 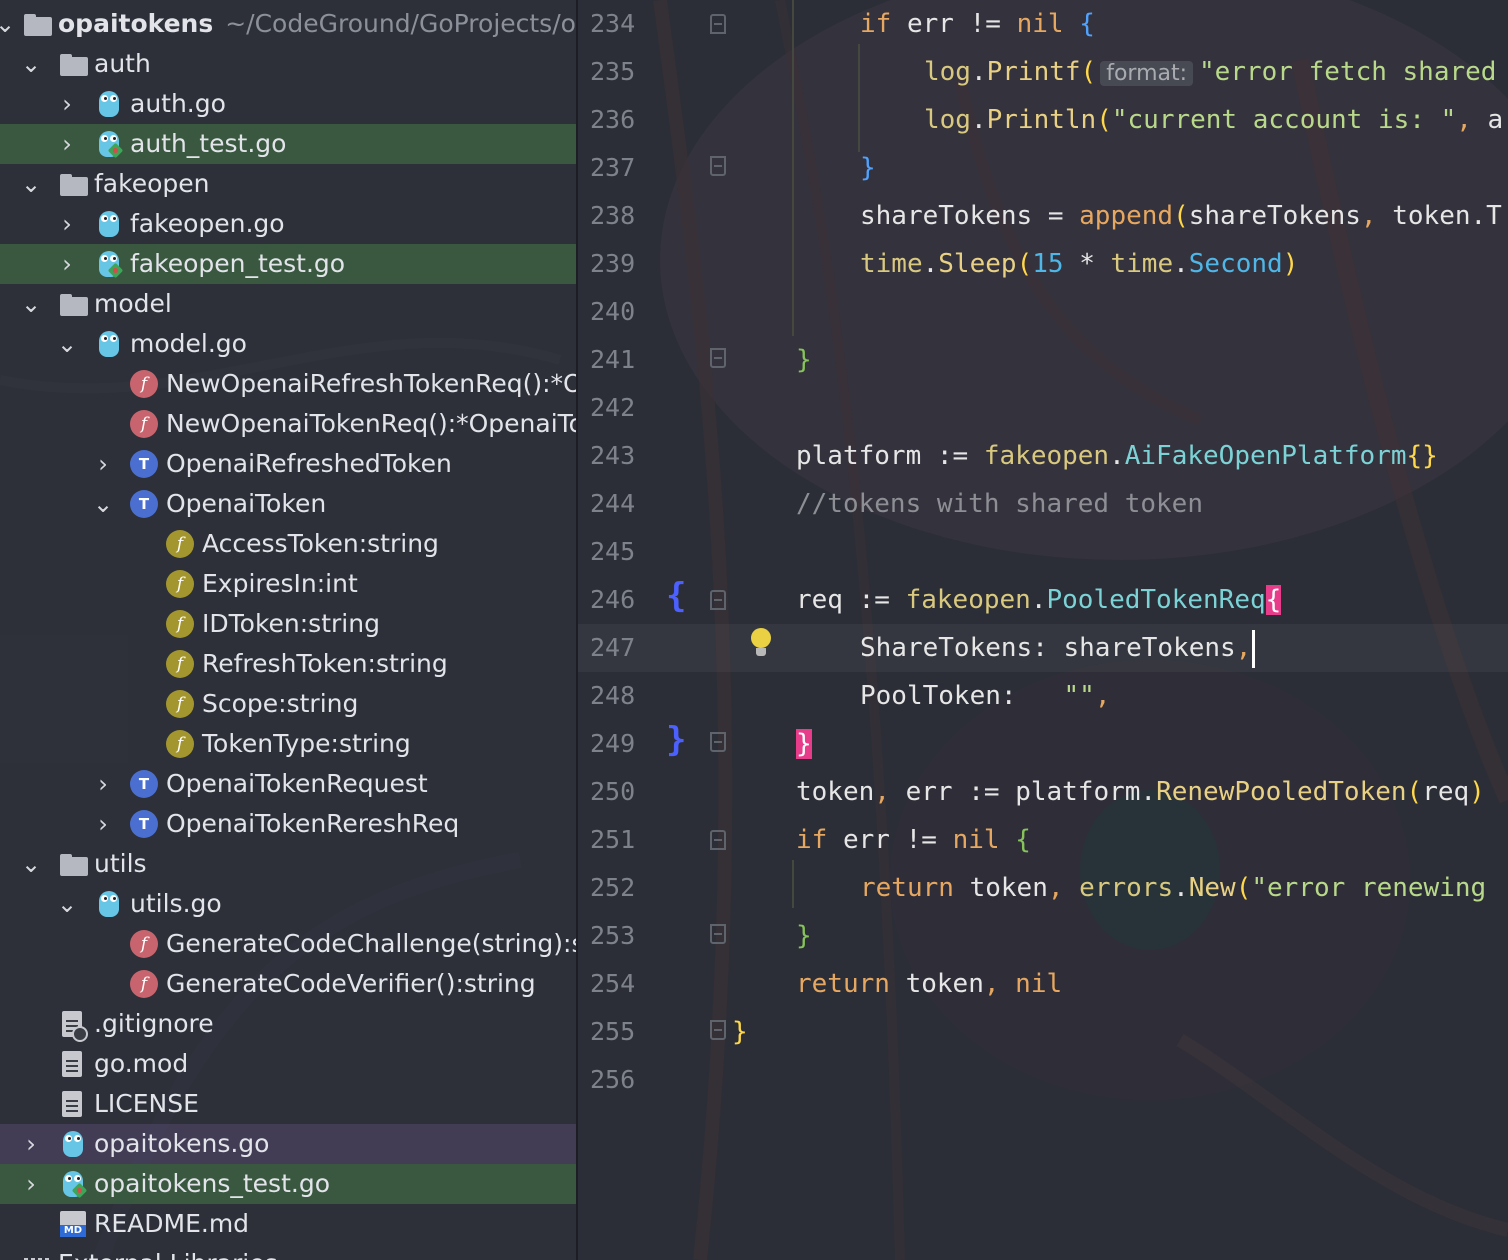 I want to click on gutter-brace-open: {, so click(x=676, y=596).